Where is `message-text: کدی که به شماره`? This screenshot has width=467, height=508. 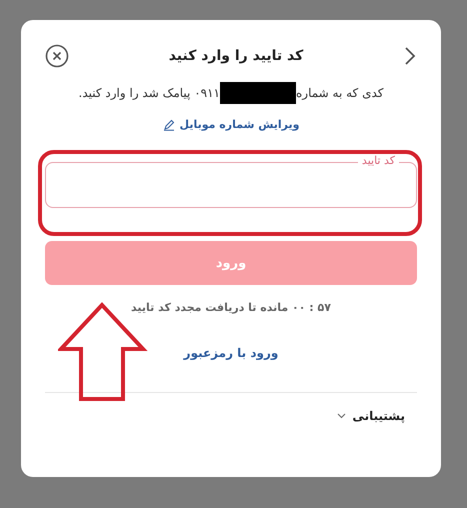 message-text: کدی که به شماره is located at coordinates (340, 93).